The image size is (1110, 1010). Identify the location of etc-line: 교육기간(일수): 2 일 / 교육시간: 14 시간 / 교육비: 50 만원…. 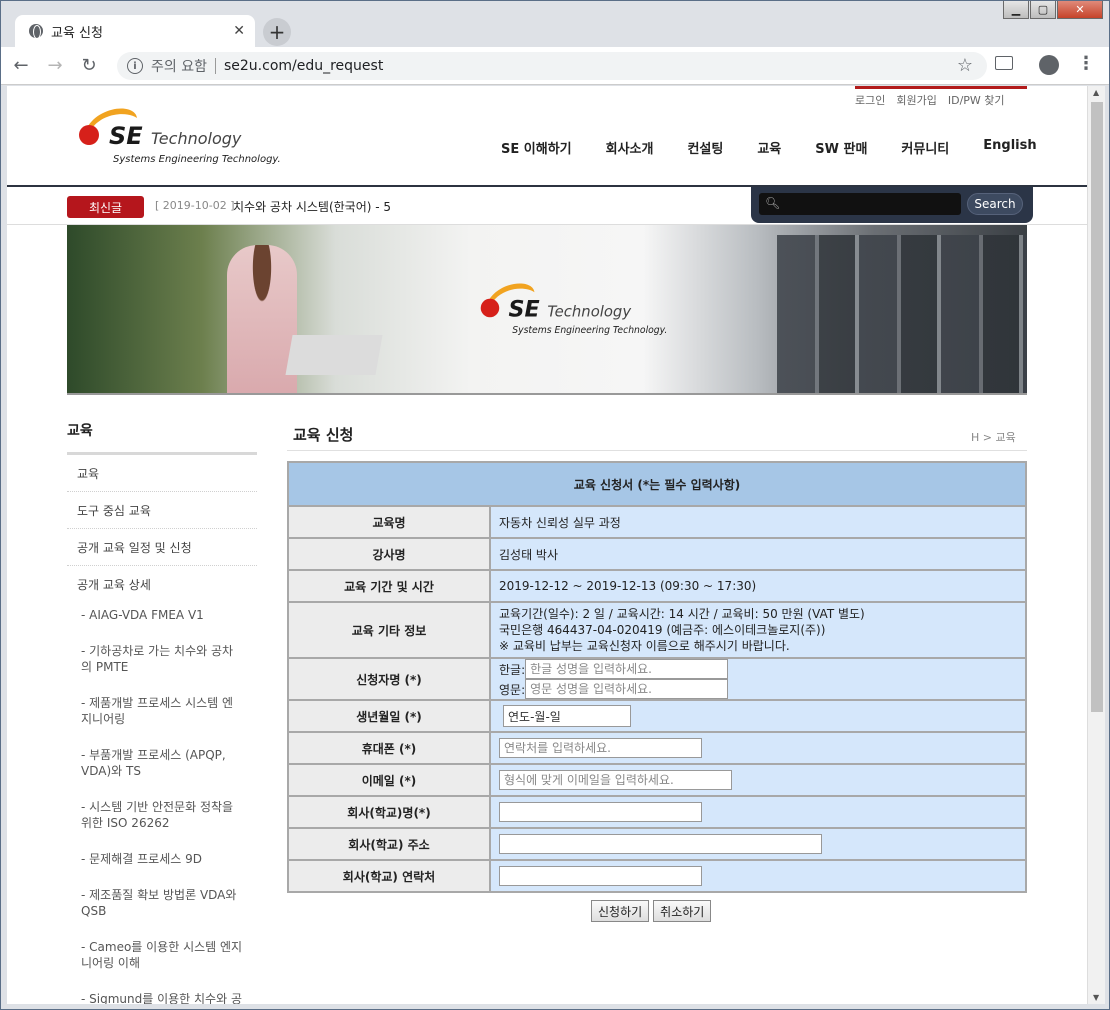
(682, 614).